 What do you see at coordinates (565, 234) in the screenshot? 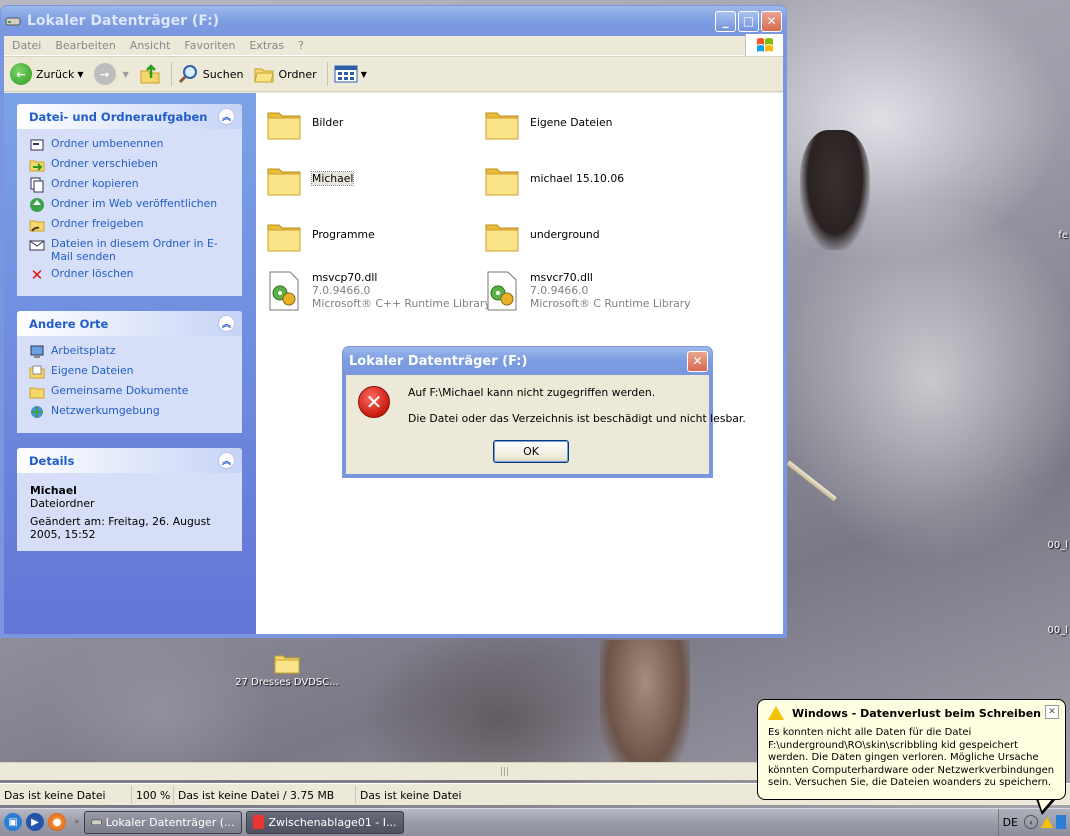
I see `file-name: underground` at bounding box center [565, 234].